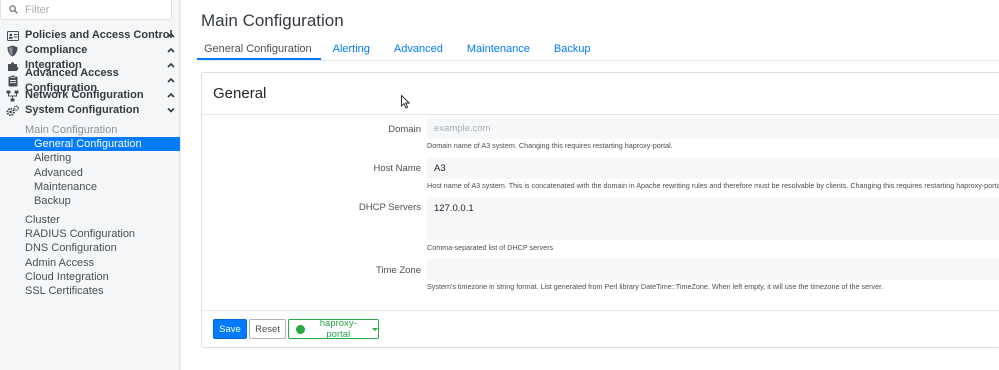  Describe the element at coordinates (351, 50) in the screenshot. I see `tab-alerting: Alerting` at that location.